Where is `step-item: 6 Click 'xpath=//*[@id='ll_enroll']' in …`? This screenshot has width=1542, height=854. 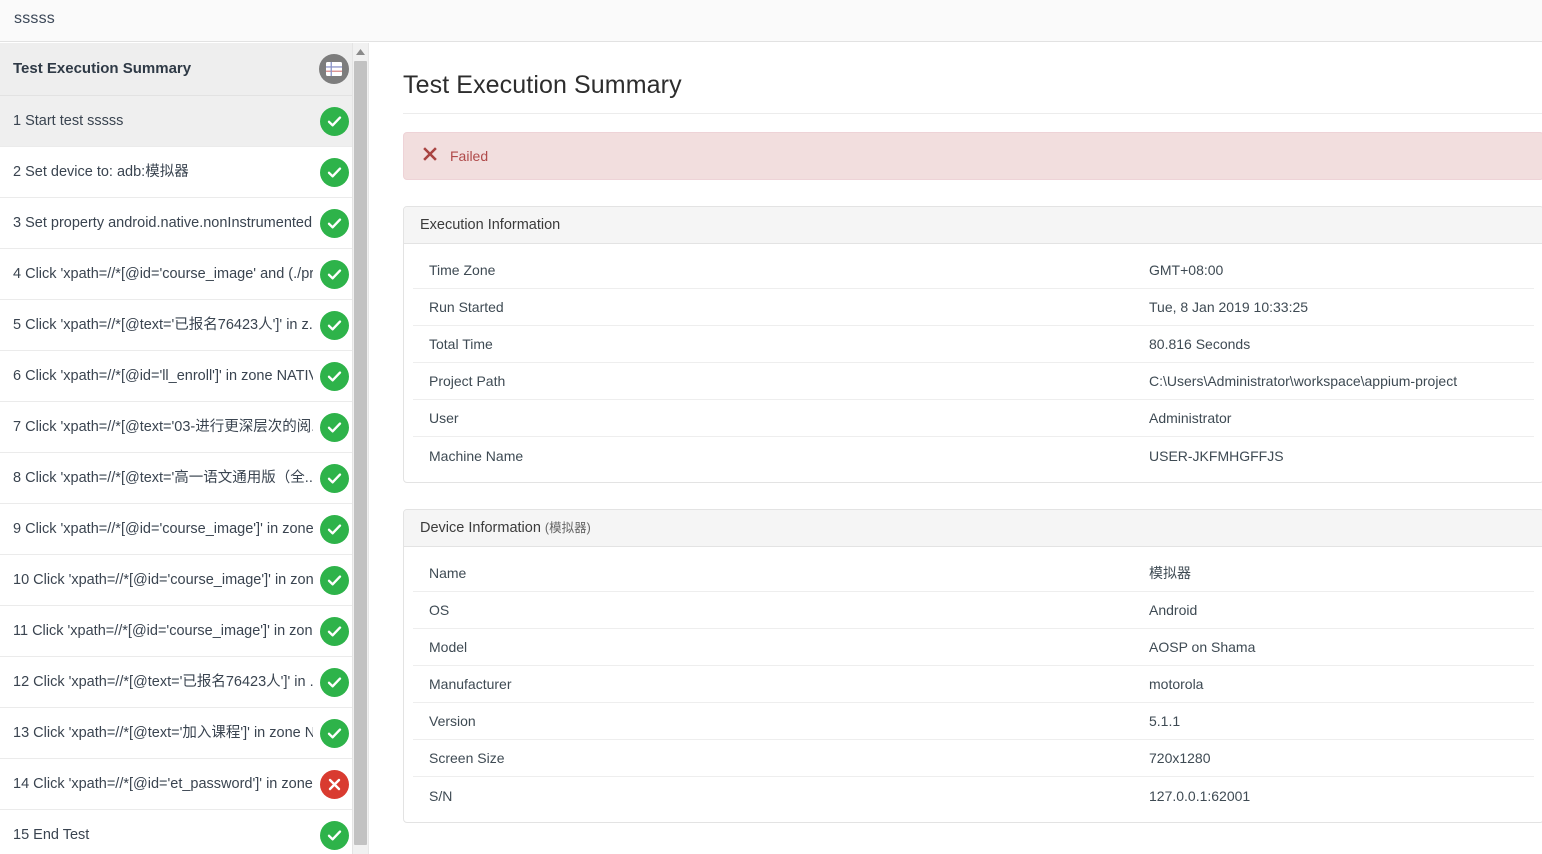 step-item: 6 Click 'xpath=//*[@id='ll_enroll']' in … is located at coordinates (184, 376).